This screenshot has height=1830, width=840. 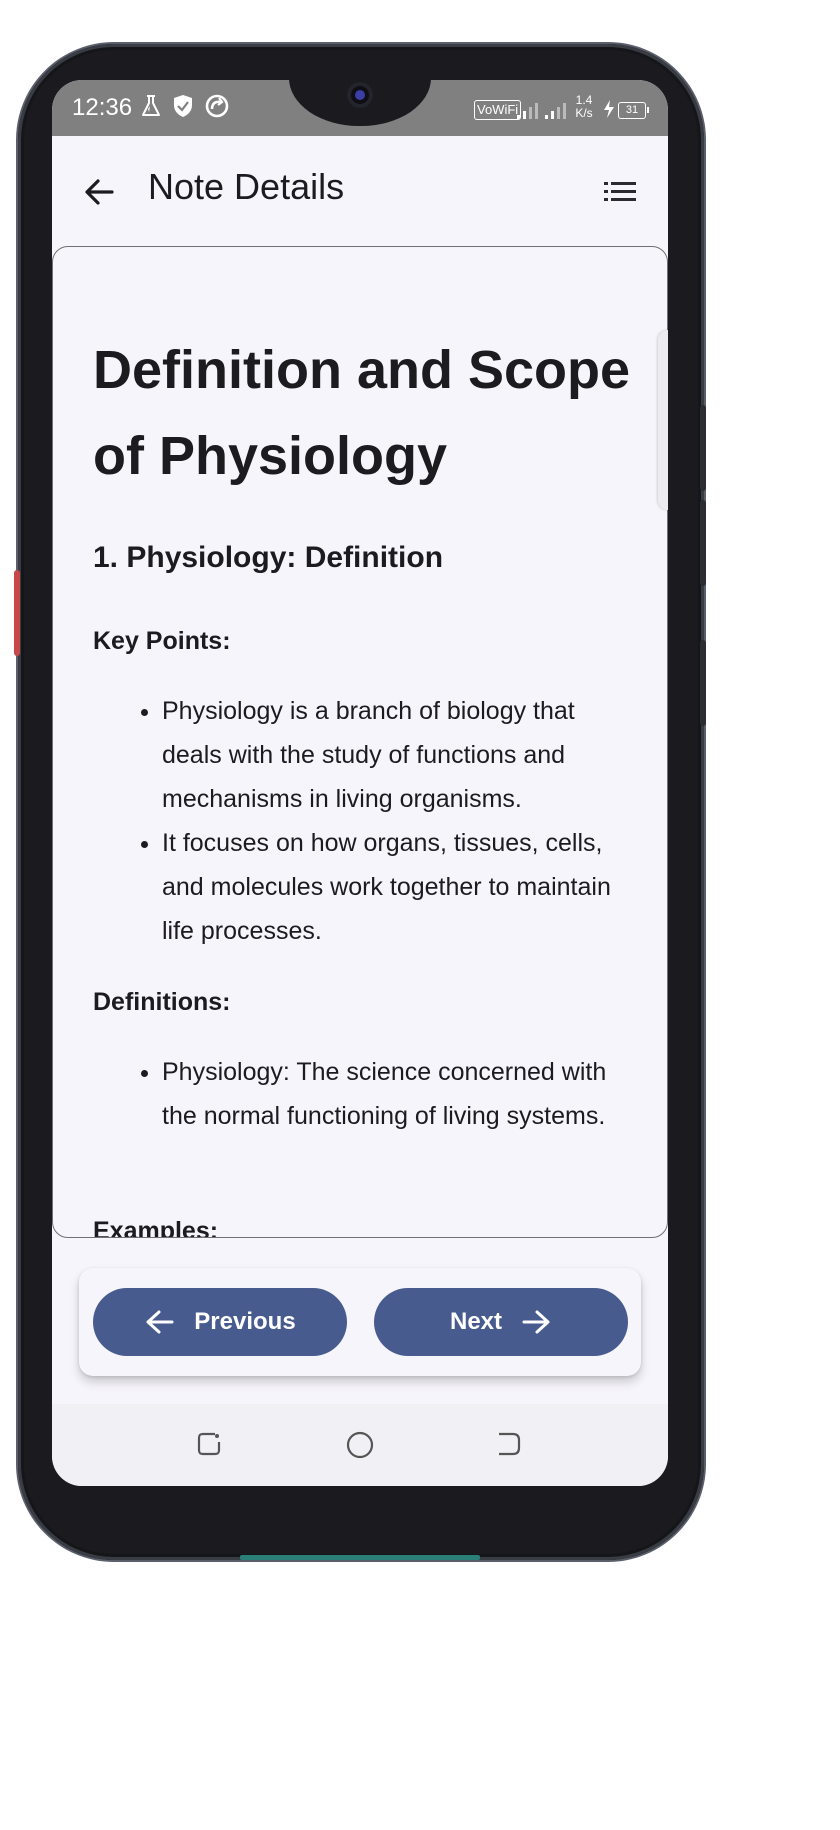 What do you see at coordinates (536, 1322) in the screenshot?
I see `arrow-right-icon` at bounding box center [536, 1322].